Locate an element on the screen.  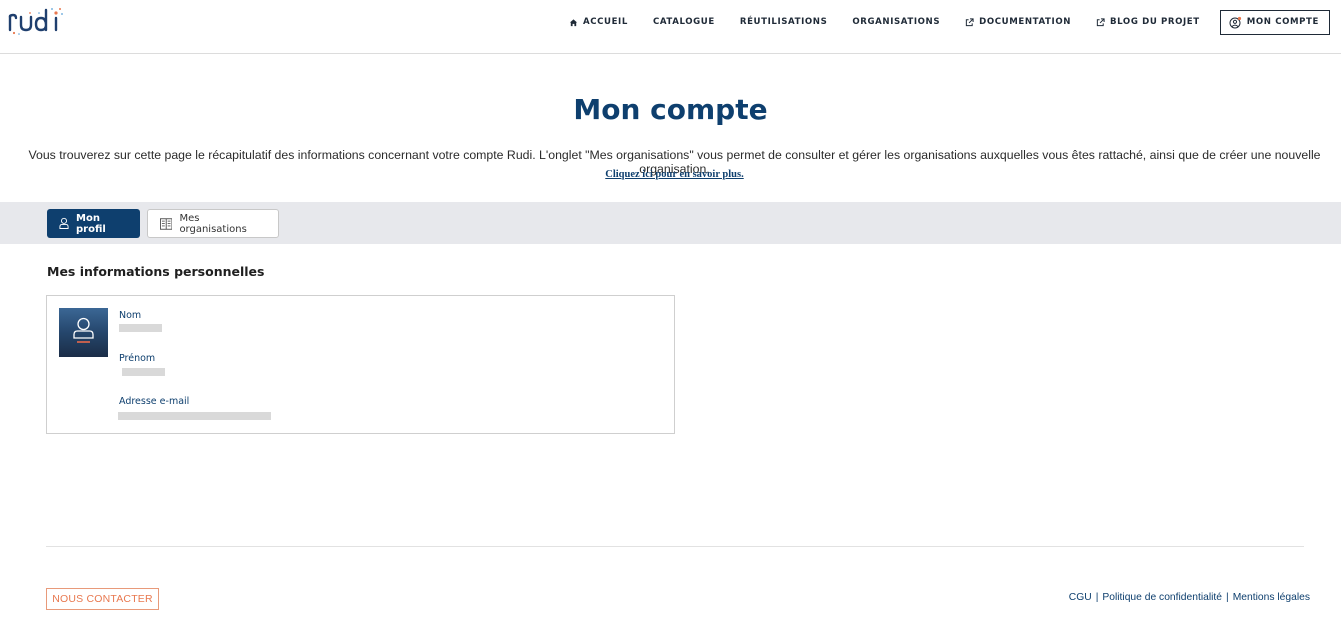
tab-mon-profil: Mon profil is located at coordinates (93, 223).